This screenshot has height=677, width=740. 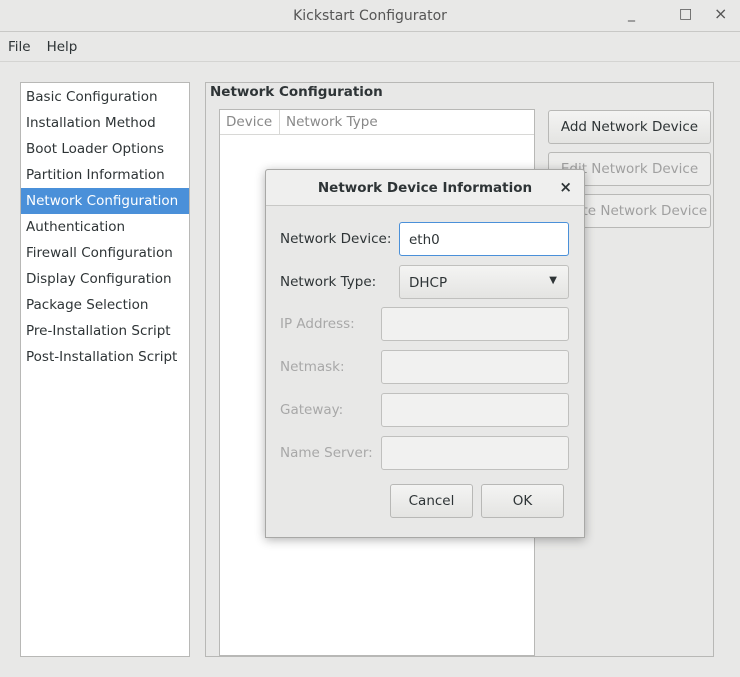 I want to click on column-device: Device, so click(x=250, y=122).